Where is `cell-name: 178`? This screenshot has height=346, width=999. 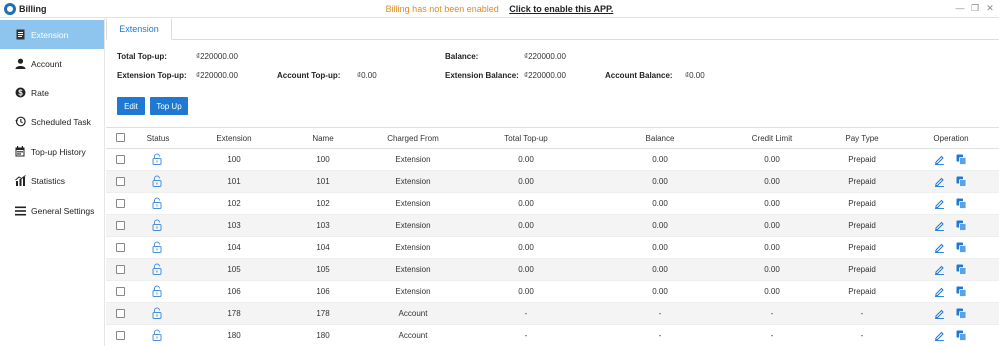
cell-name: 178 is located at coordinates (323, 313).